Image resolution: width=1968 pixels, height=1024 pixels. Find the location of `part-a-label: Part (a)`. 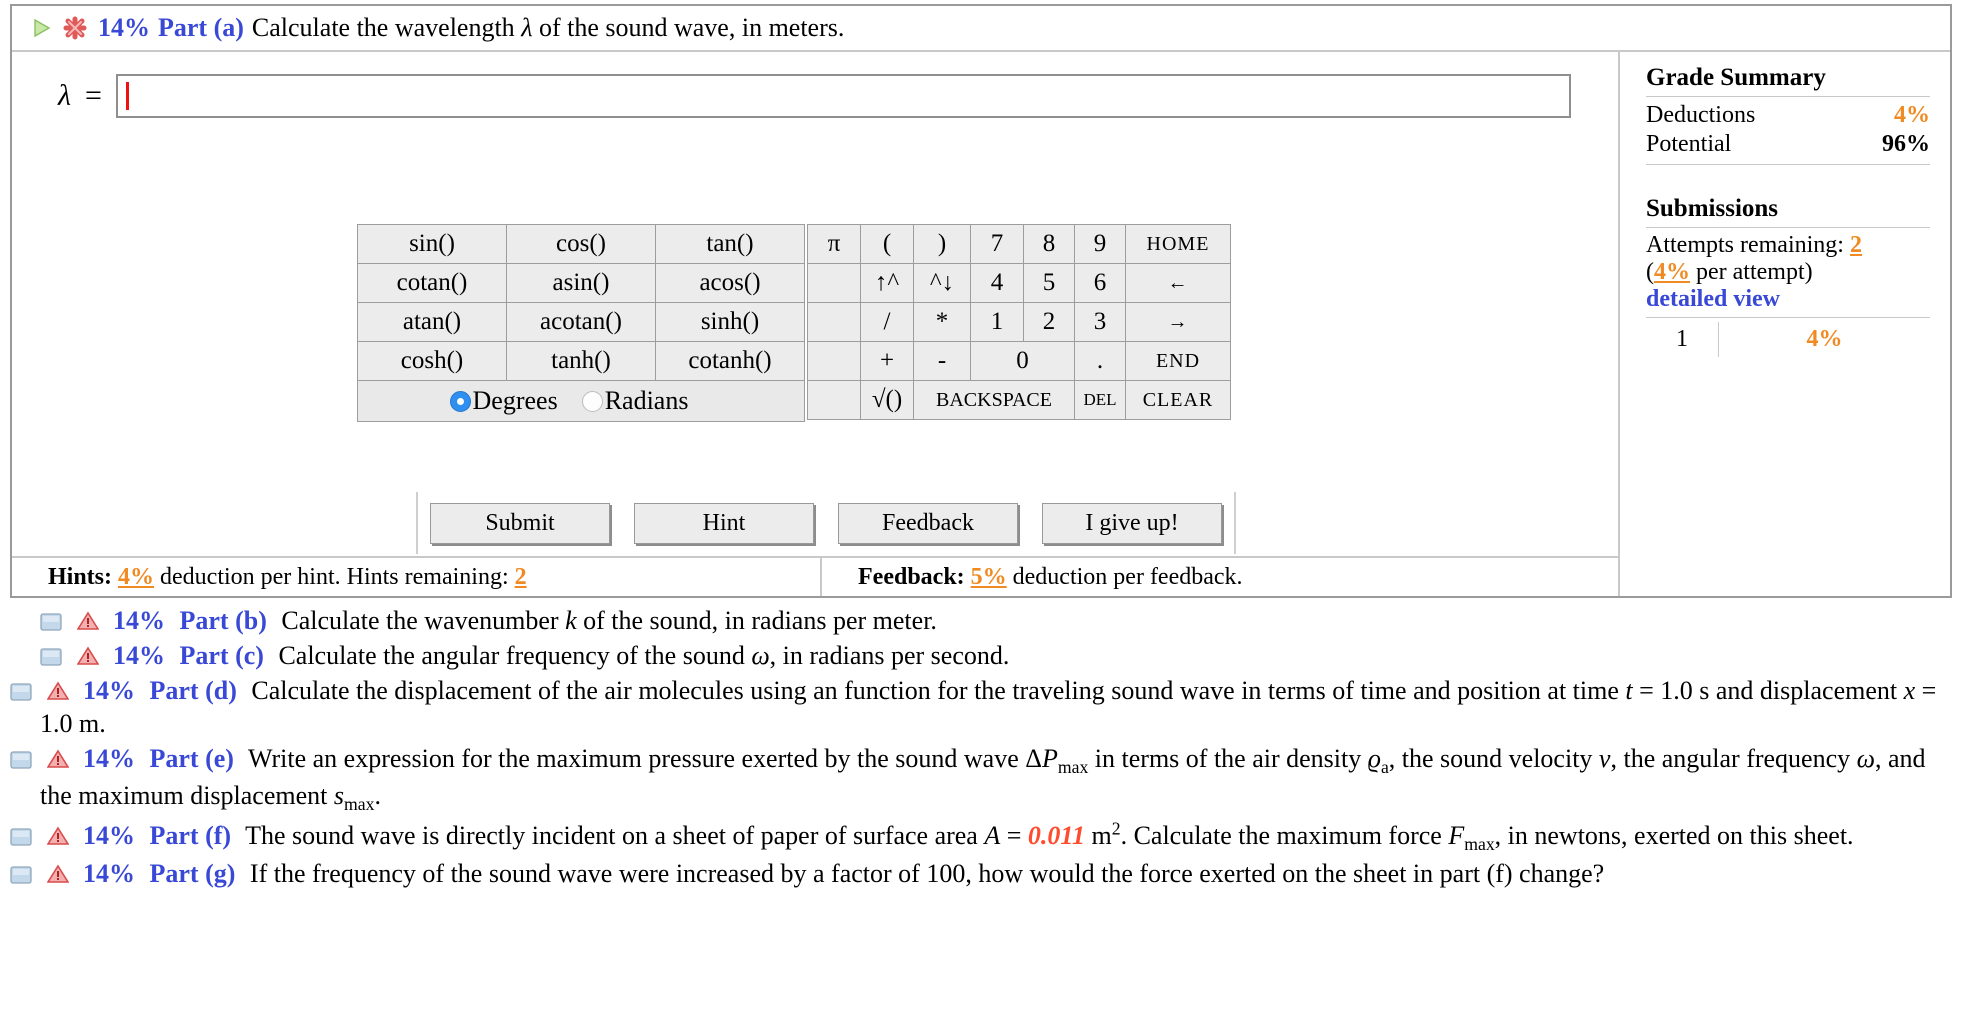

part-a-label: Part (a) is located at coordinates (201, 27).